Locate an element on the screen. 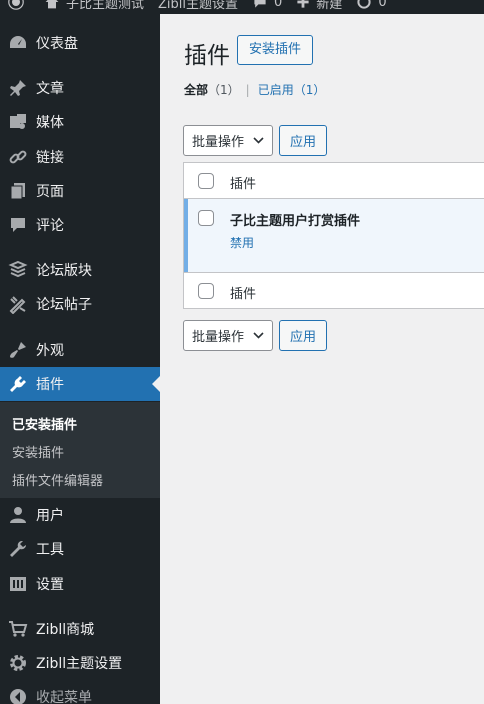 The width and height of the screenshot is (484, 704). menu-label: Zibll商城 is located at coordinates (65, 630).